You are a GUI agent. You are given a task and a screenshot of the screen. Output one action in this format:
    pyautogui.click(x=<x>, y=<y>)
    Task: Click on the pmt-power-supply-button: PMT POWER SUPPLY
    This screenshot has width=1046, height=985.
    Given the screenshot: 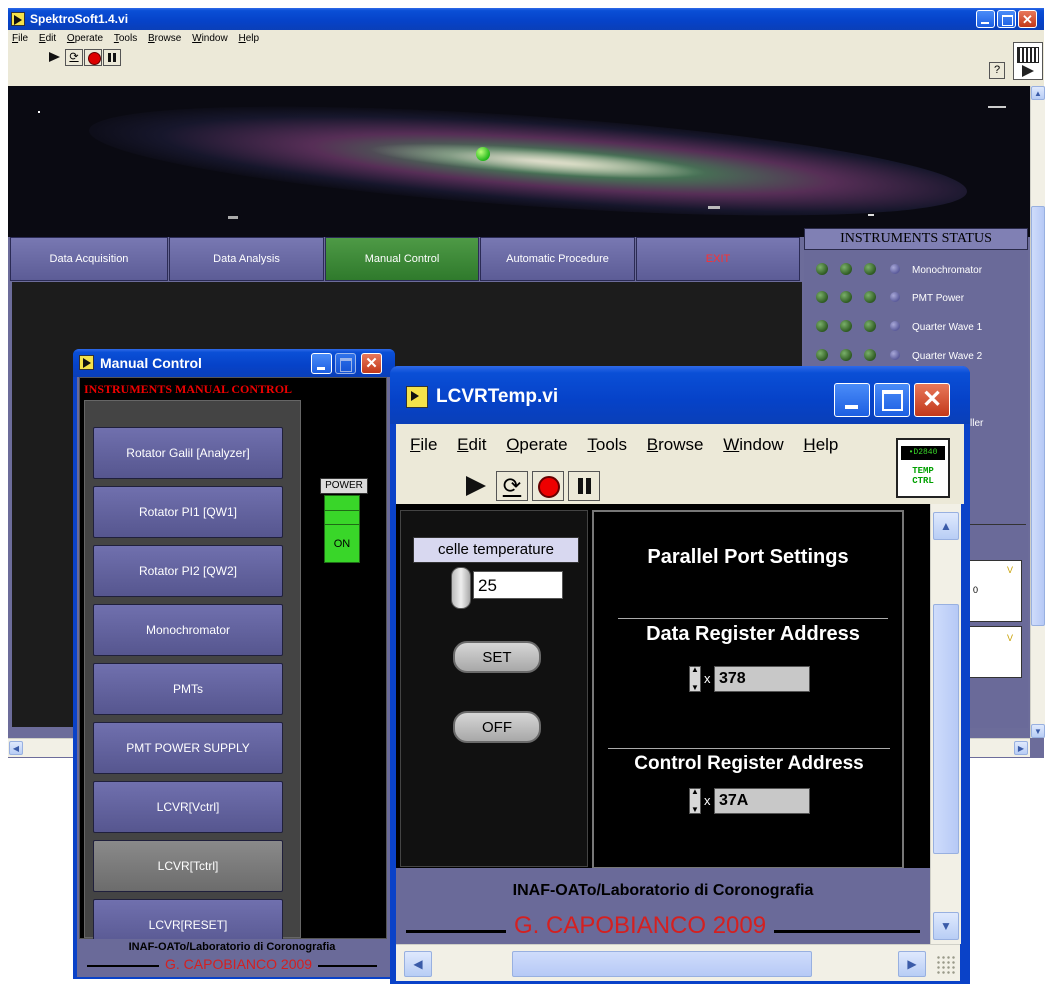 What is the action you would take?
    pyautogui.click(x=188, y=748)
    